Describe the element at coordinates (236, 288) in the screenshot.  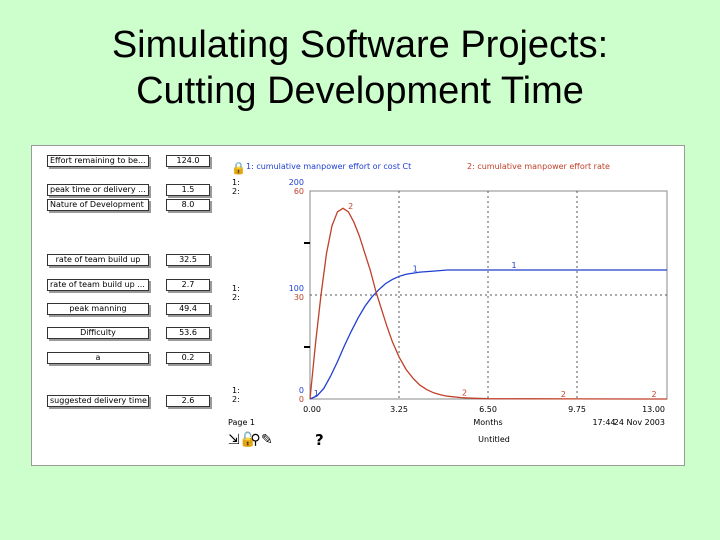
I see `axis-id-mid-1: 1:` at that location.